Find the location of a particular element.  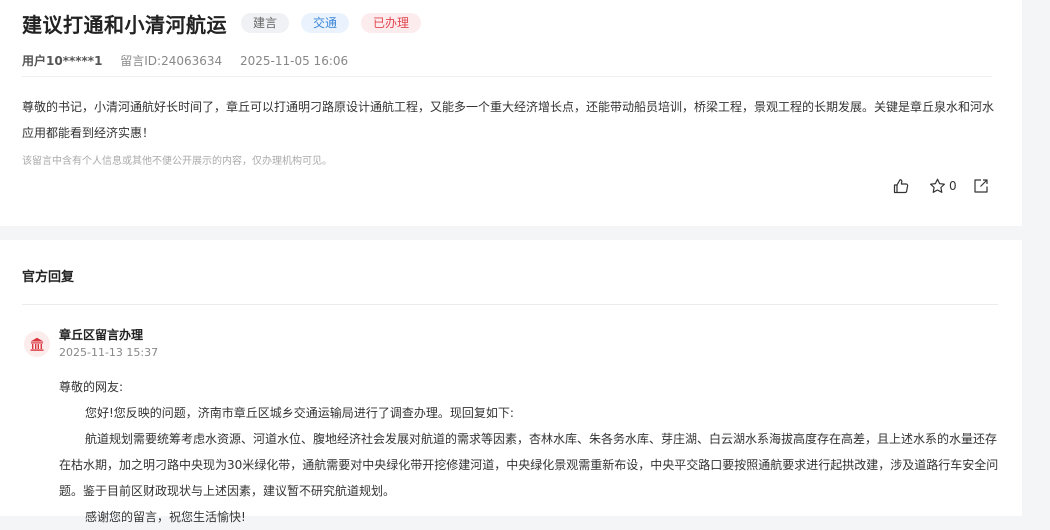

message-actions: 0 is located at coordinates (941, 186).